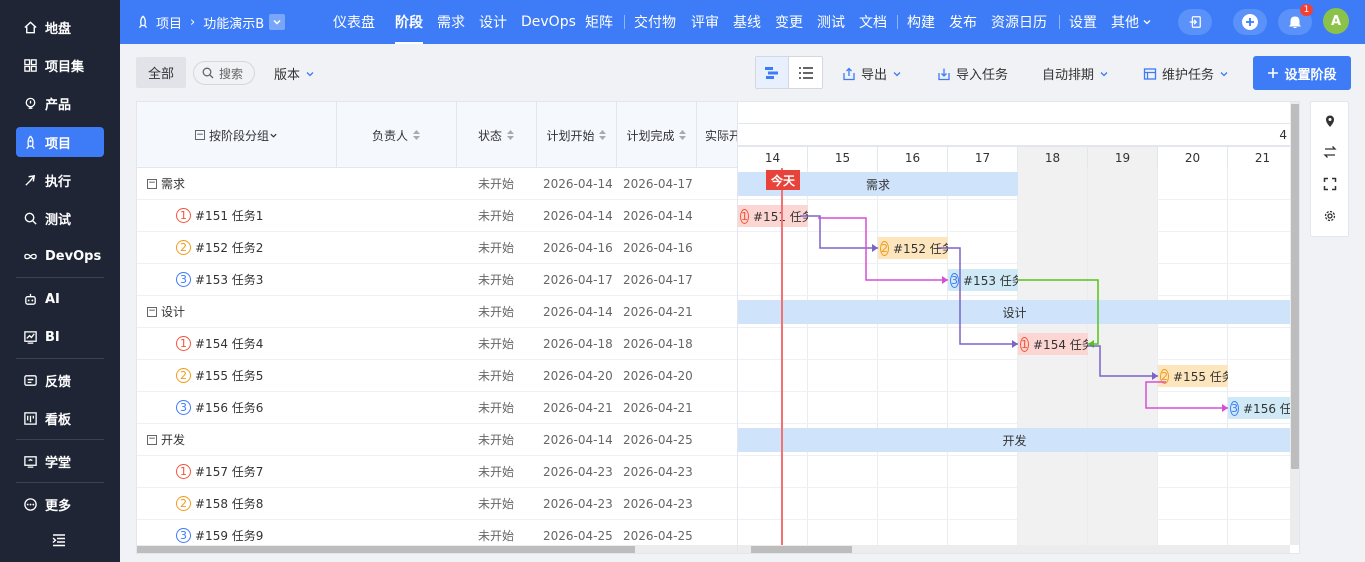 The width and height of the screenshot is (1365, 562). What do you see at coordinates (229, 375) in the screenshot?
I see `task-name-link: #155 任务5` at bounding box center [229, 375].